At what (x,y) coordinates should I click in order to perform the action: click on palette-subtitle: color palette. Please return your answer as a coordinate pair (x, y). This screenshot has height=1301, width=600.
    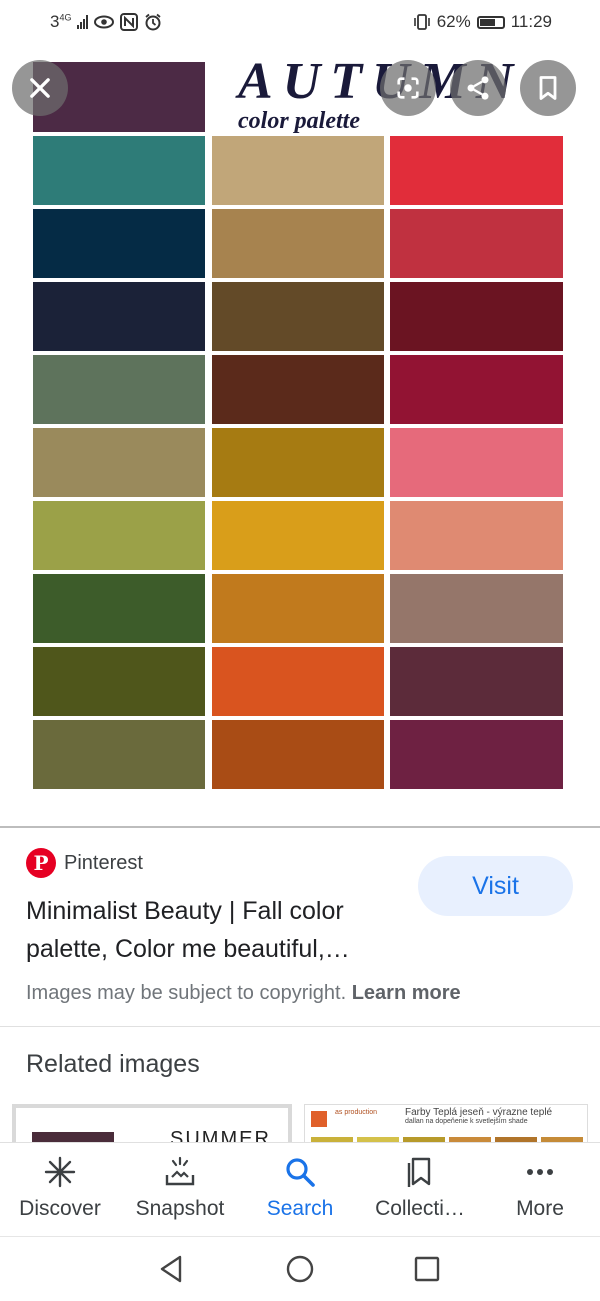
    Looking at the image, I should click on (299, 121).